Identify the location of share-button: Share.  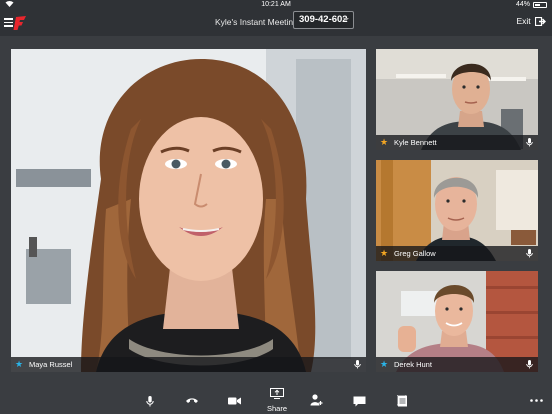
(277, 399).